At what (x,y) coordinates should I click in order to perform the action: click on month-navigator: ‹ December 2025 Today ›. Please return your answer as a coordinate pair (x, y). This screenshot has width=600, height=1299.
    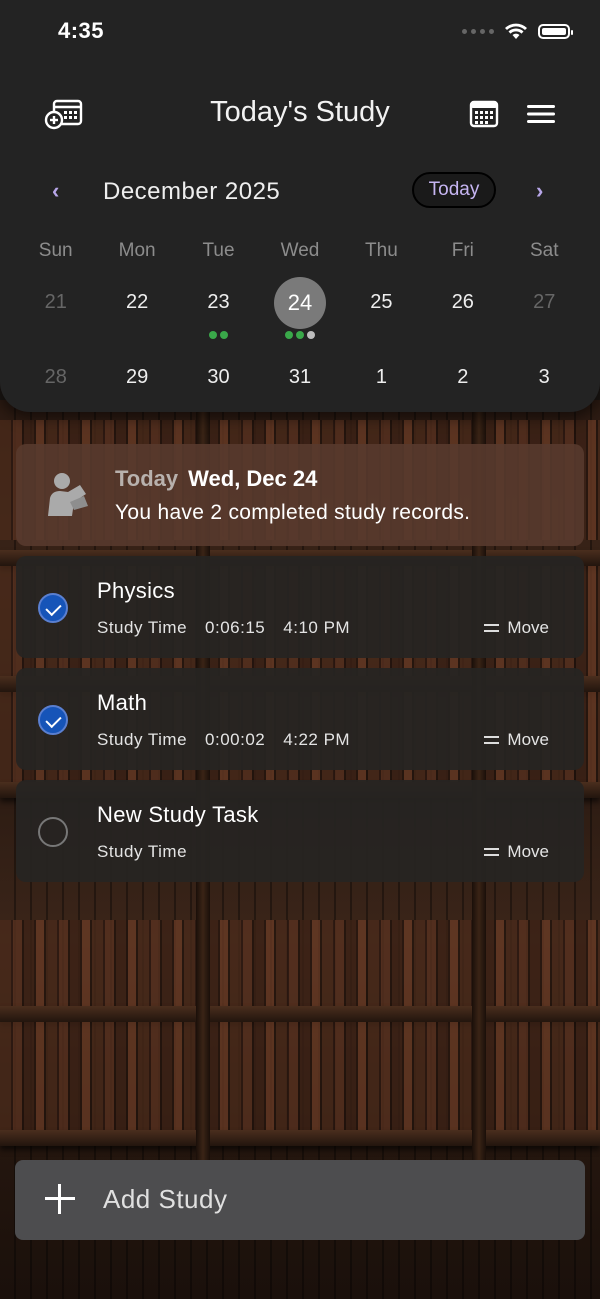
    Looking at the image, I should click on (300, 192).